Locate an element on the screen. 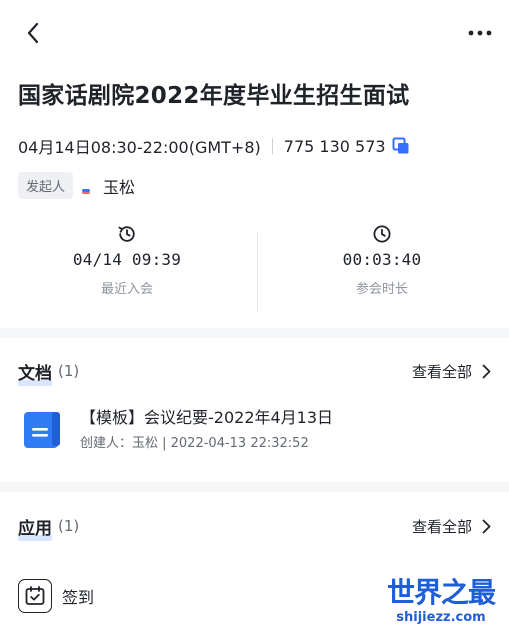  host-row: 发起人 玉松 is located at coordinates (76, 185).